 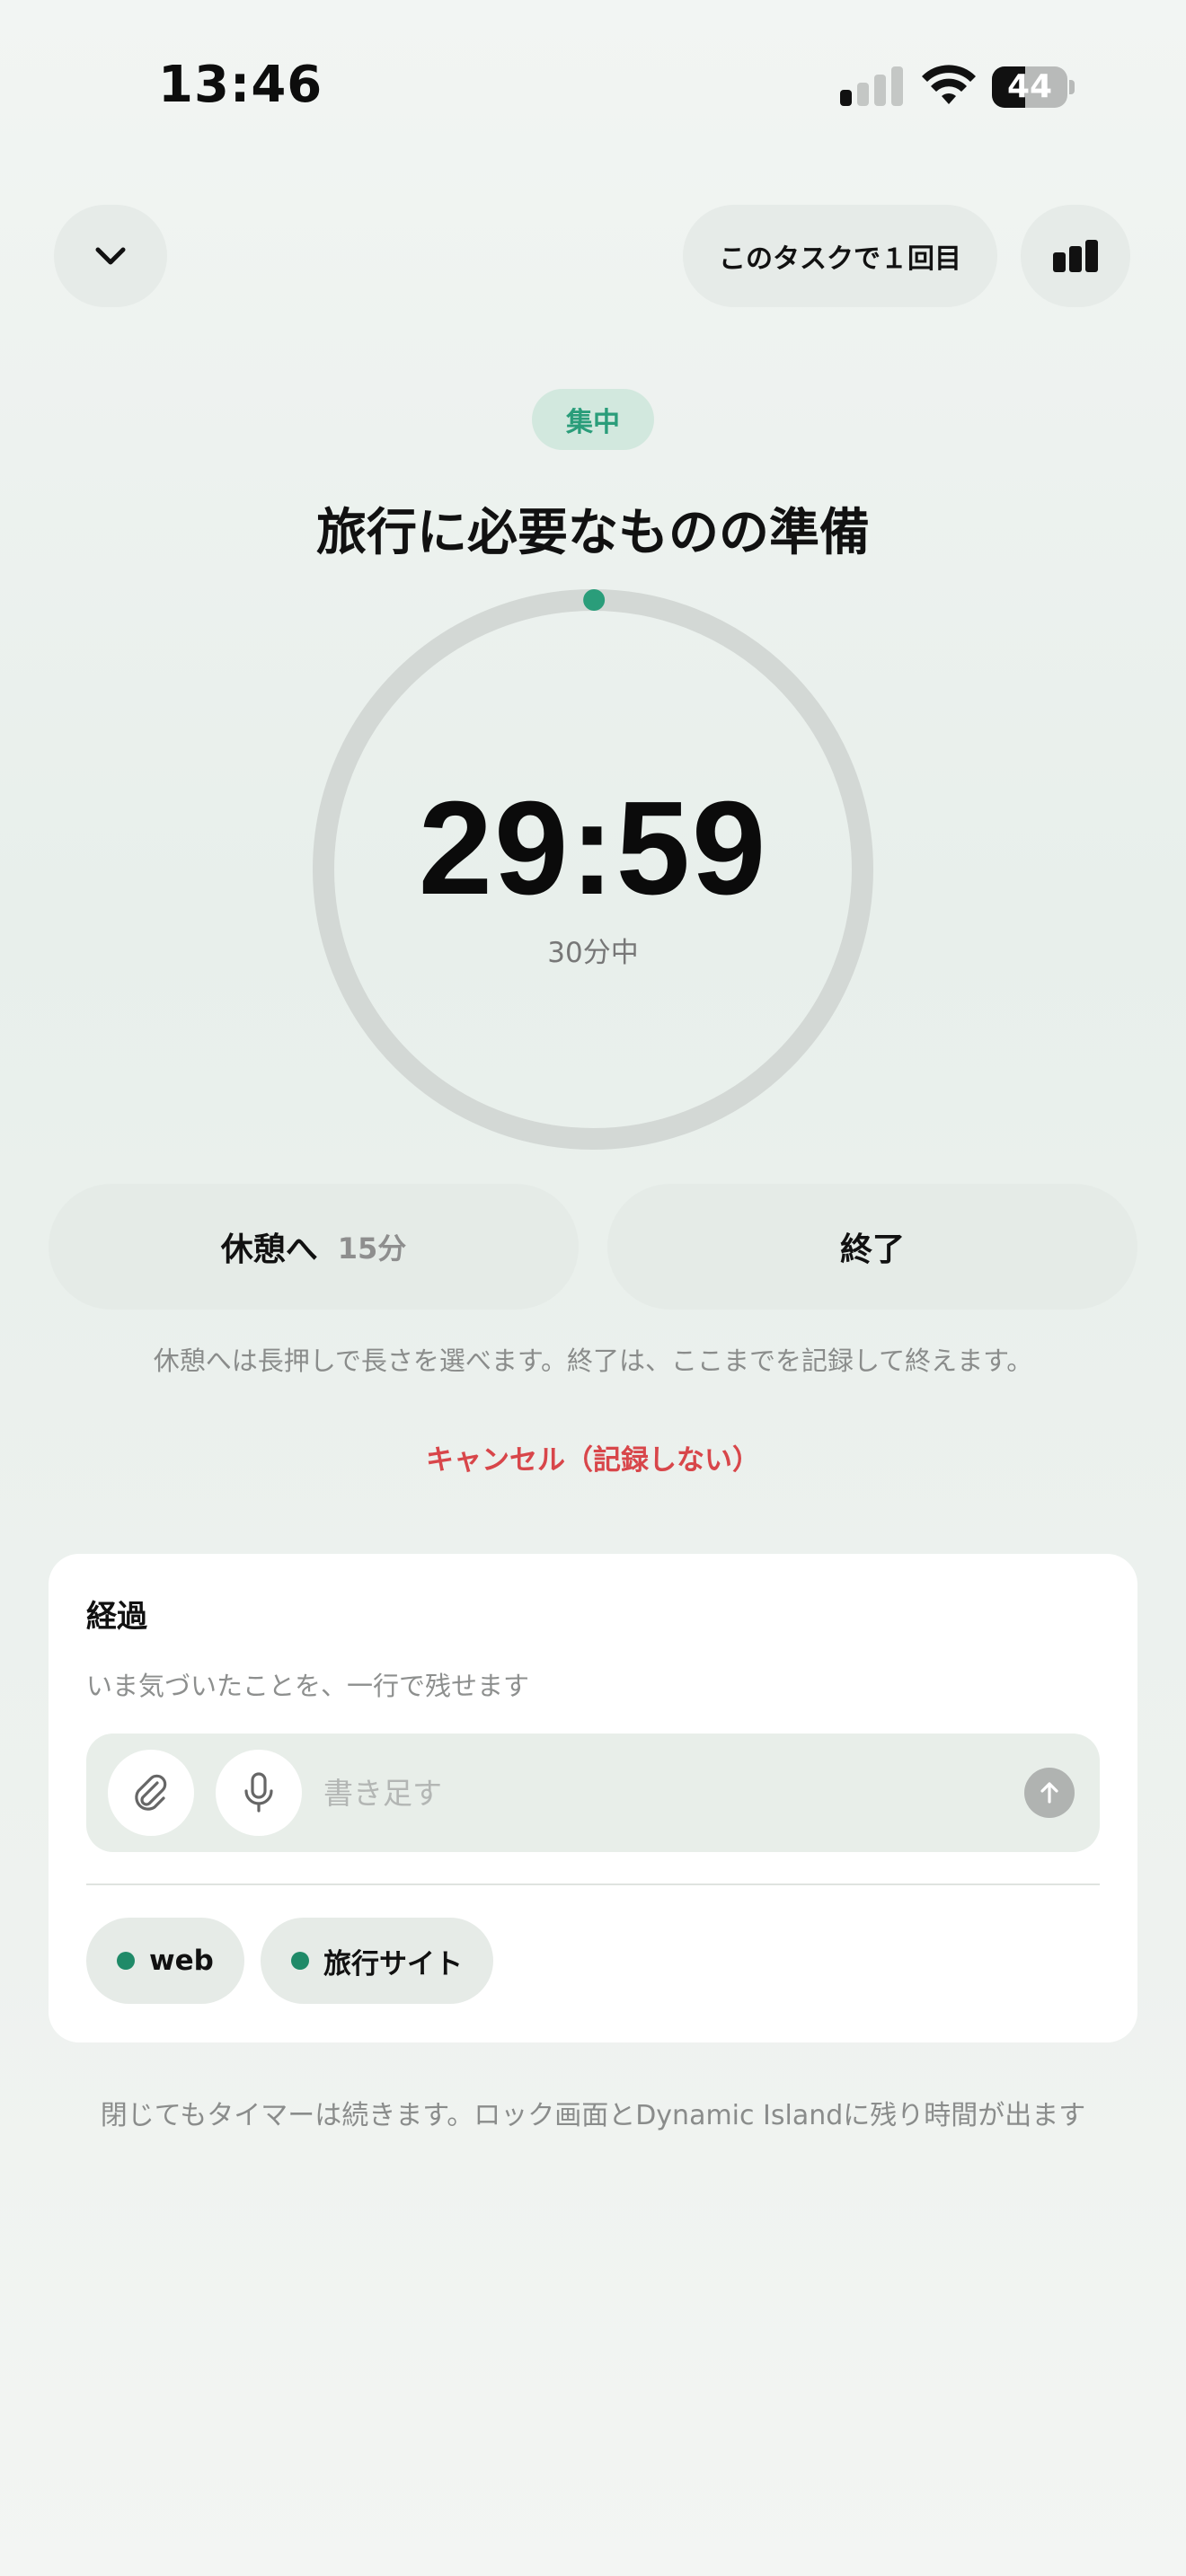 I want to click on microphone-icon, so click(x=258, y=1792).